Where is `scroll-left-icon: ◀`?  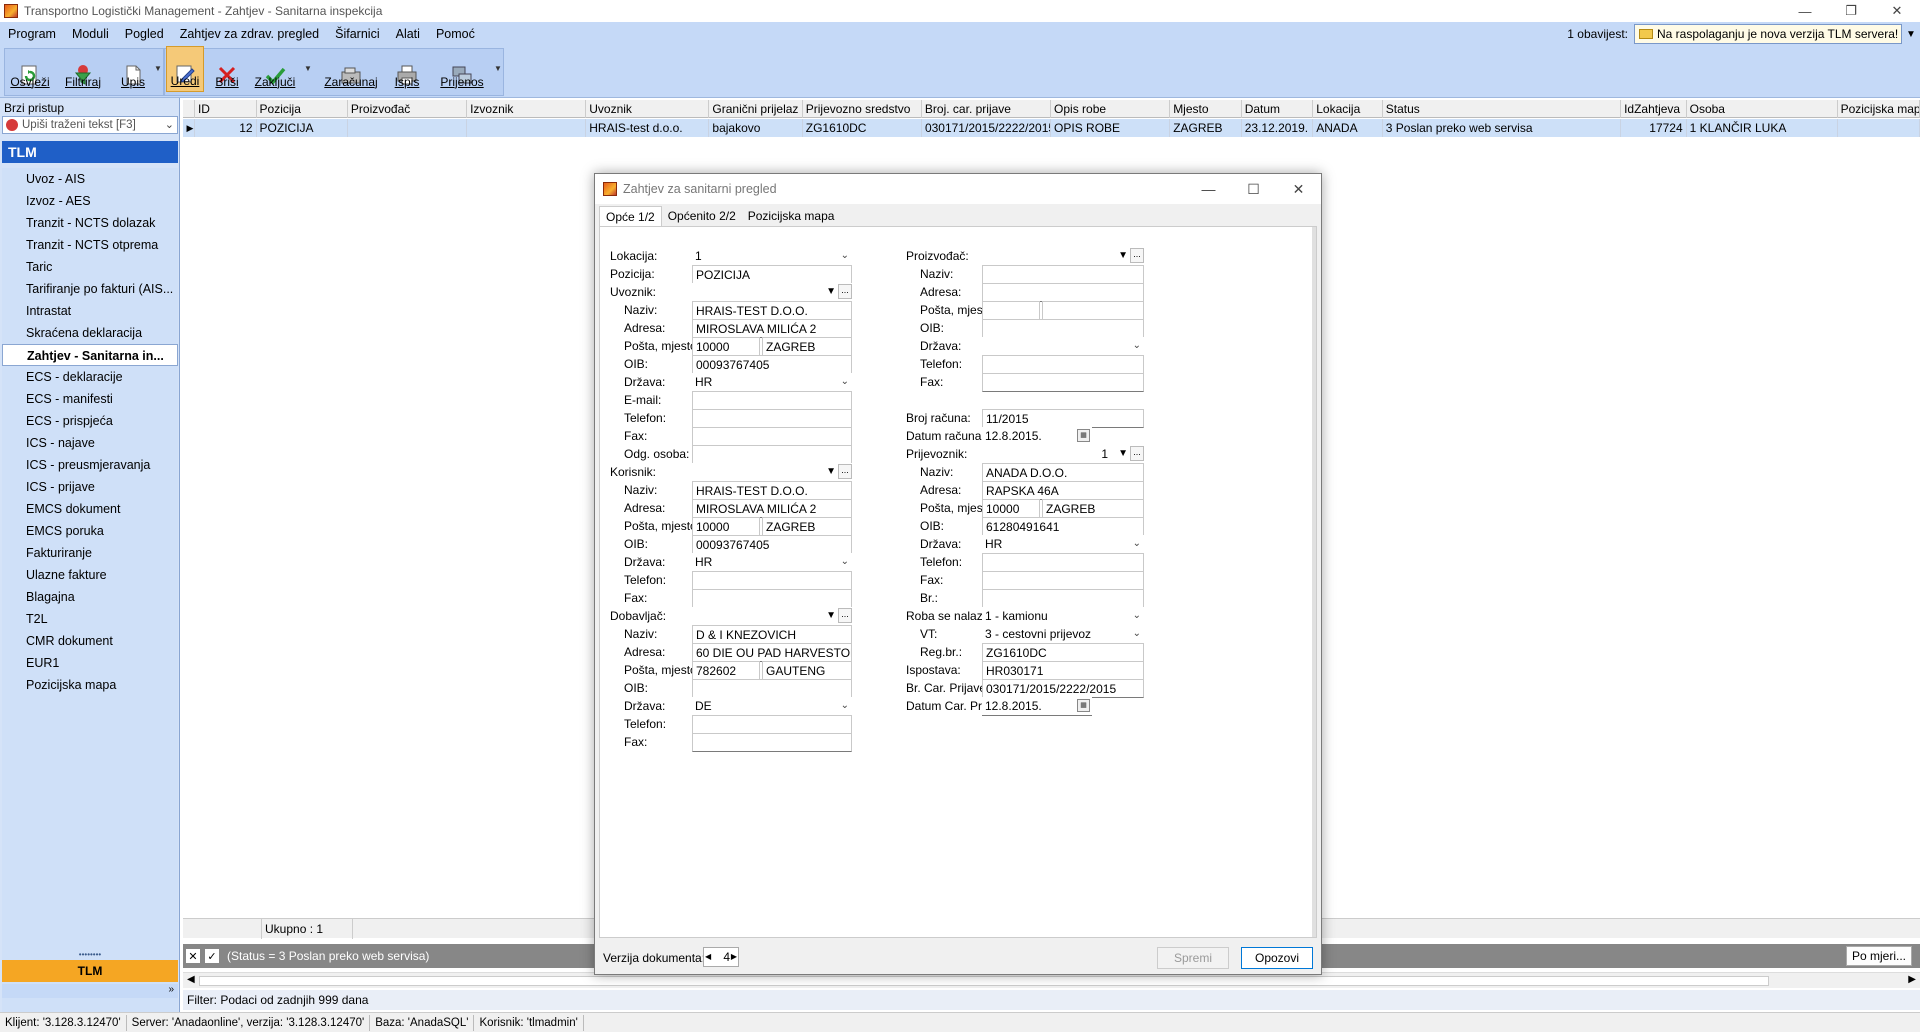
scroll-left-icon: ◀ is located at coordinates (191, 979).